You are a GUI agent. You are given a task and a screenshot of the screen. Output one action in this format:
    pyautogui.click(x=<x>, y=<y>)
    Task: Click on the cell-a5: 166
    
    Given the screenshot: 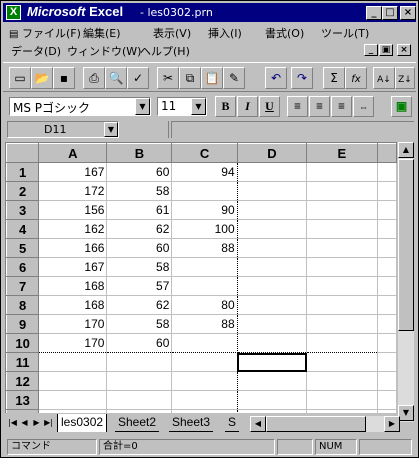 What is the action you would take?
    pyautogui.click(x=73, y=248)
    